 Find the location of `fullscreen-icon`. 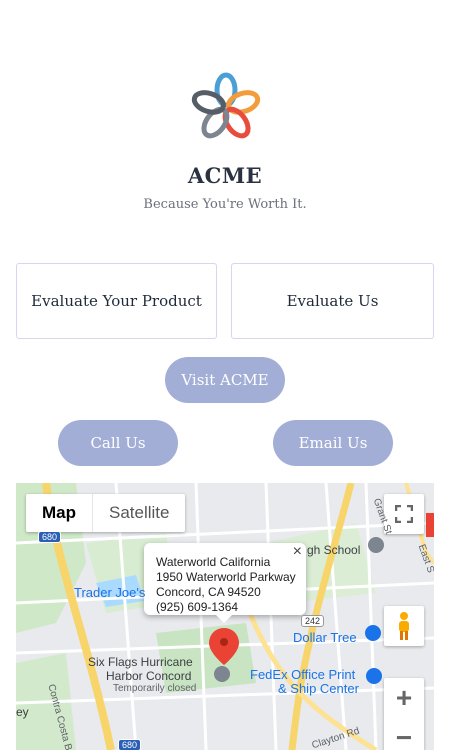

fullscreen-icon is located at coordinates (404, 514).